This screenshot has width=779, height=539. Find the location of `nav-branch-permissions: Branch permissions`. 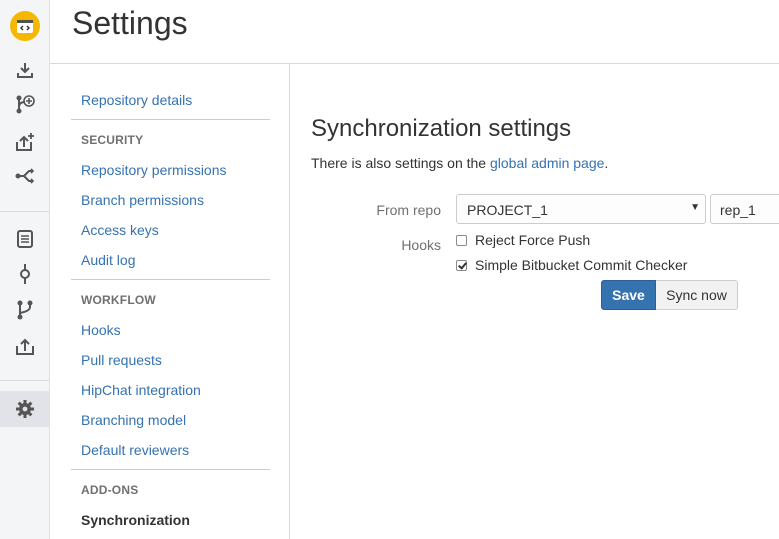

nav-branch-permissions: Branch permissions is located at coordinates (142, 200).